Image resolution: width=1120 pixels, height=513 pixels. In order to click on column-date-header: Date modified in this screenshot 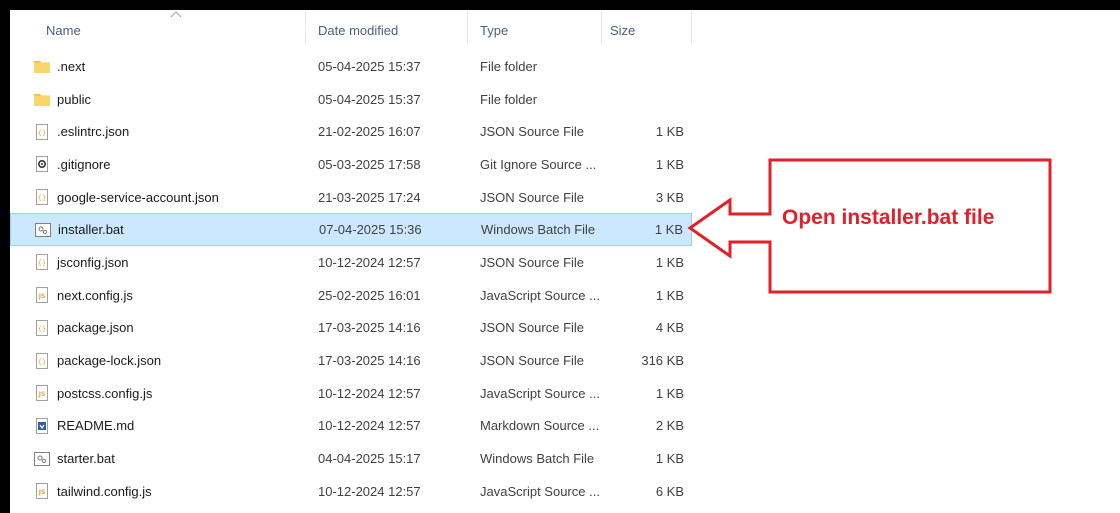, I will do `click(387, 27)`.